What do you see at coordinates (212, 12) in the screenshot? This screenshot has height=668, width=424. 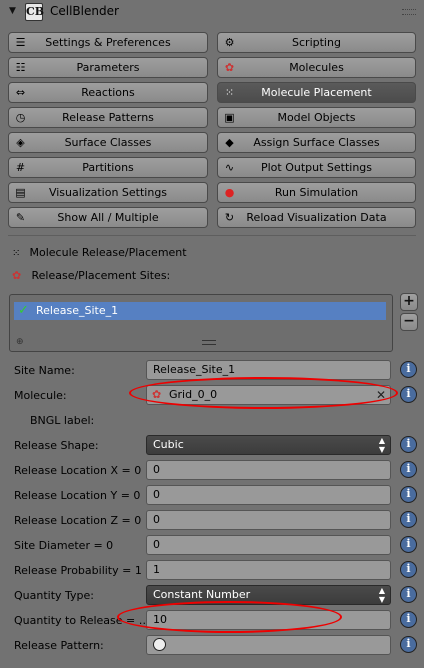 I see `panel-header: ▼ CB CellBlender` at bounding box center [212, 12].